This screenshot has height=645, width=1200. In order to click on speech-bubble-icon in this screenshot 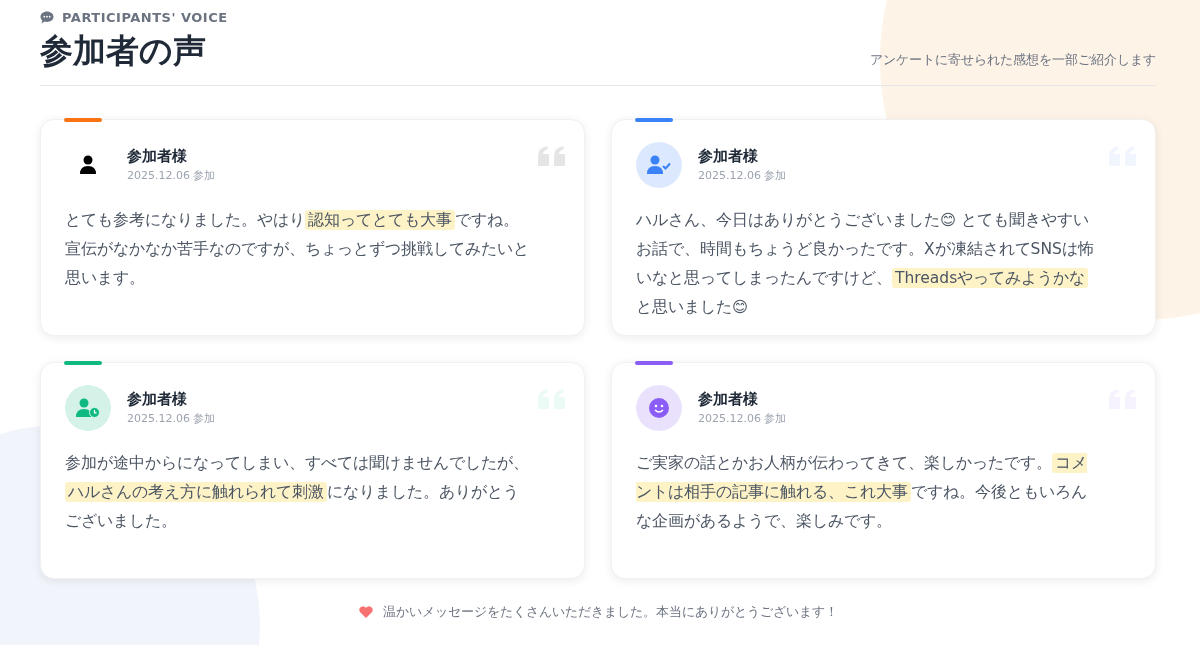, I will do `click(47, 17)`.